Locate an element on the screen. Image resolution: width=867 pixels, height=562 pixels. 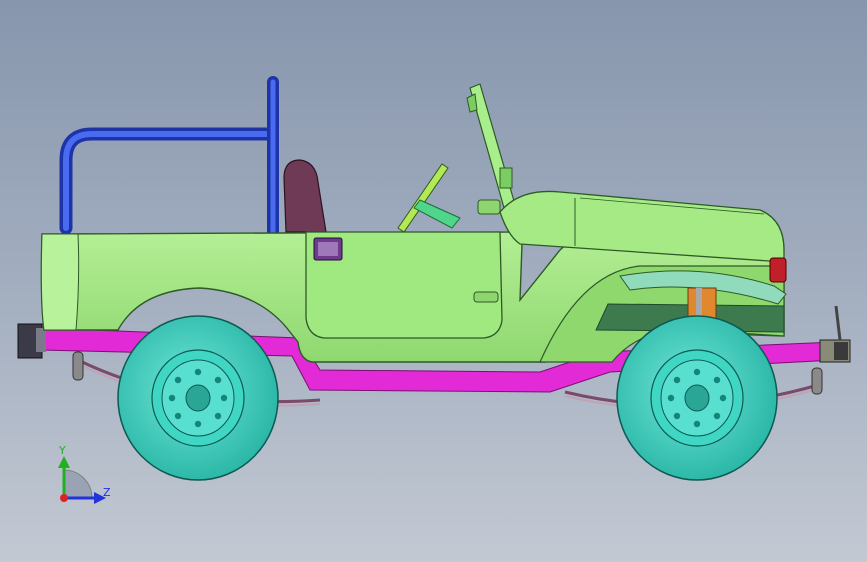
front-bumper is located at coordinates (835, 334).